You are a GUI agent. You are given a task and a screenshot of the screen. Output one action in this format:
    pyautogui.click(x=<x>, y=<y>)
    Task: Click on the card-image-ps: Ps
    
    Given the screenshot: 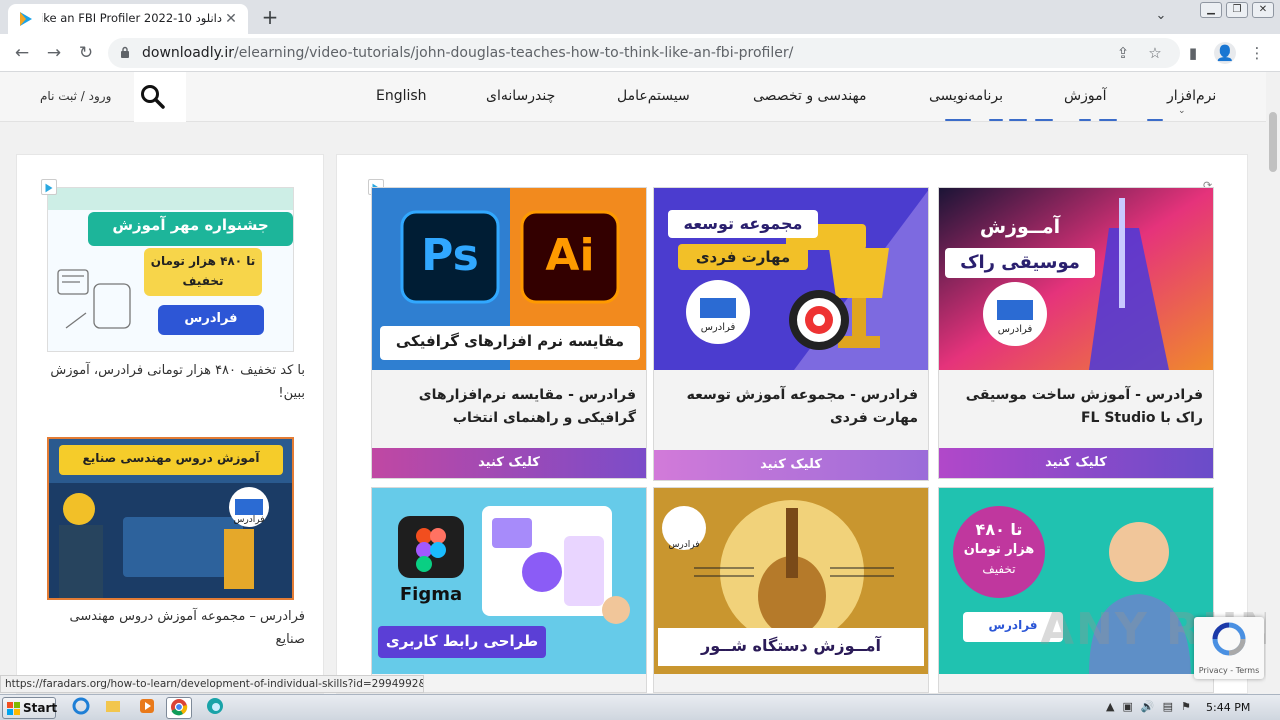 What is the action you would take?
    pyautogui.click(x=450, y=255)
    